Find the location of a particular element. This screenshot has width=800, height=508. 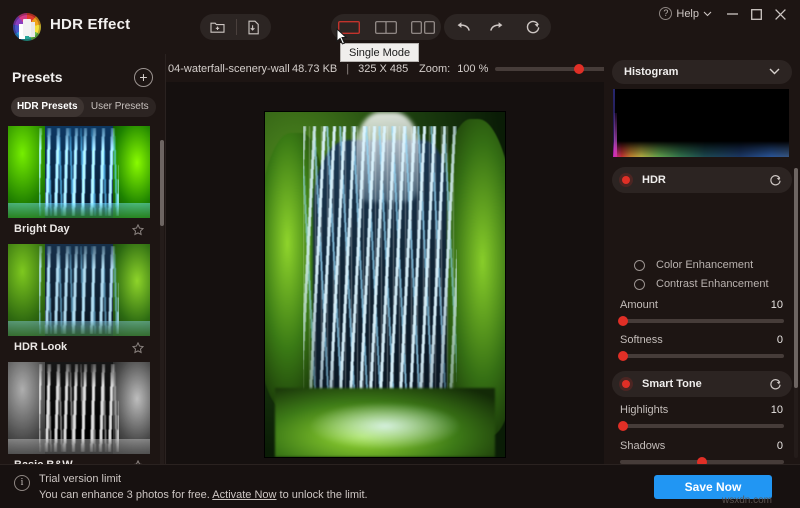

help-menu: ? Help is located at coordinates (685, 13).